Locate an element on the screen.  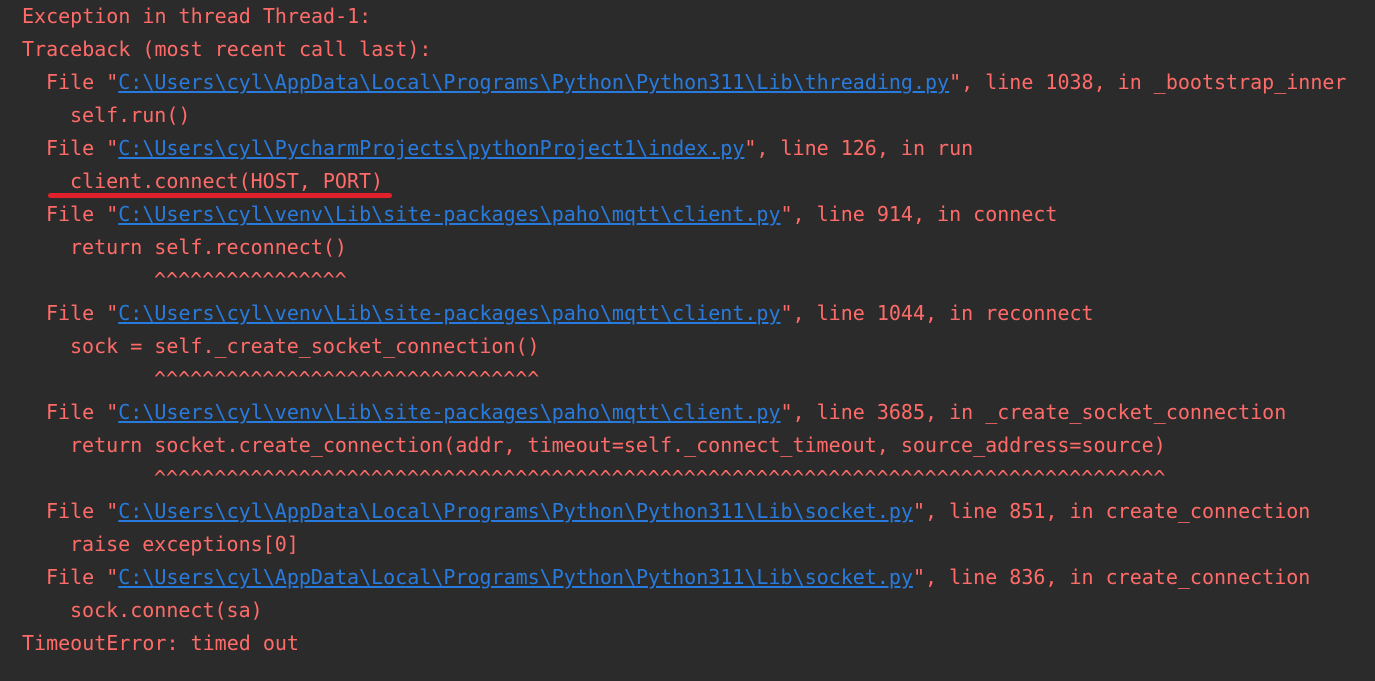
code-text: client.connect(HOST, PORT) is located at coordinates (227, 181).